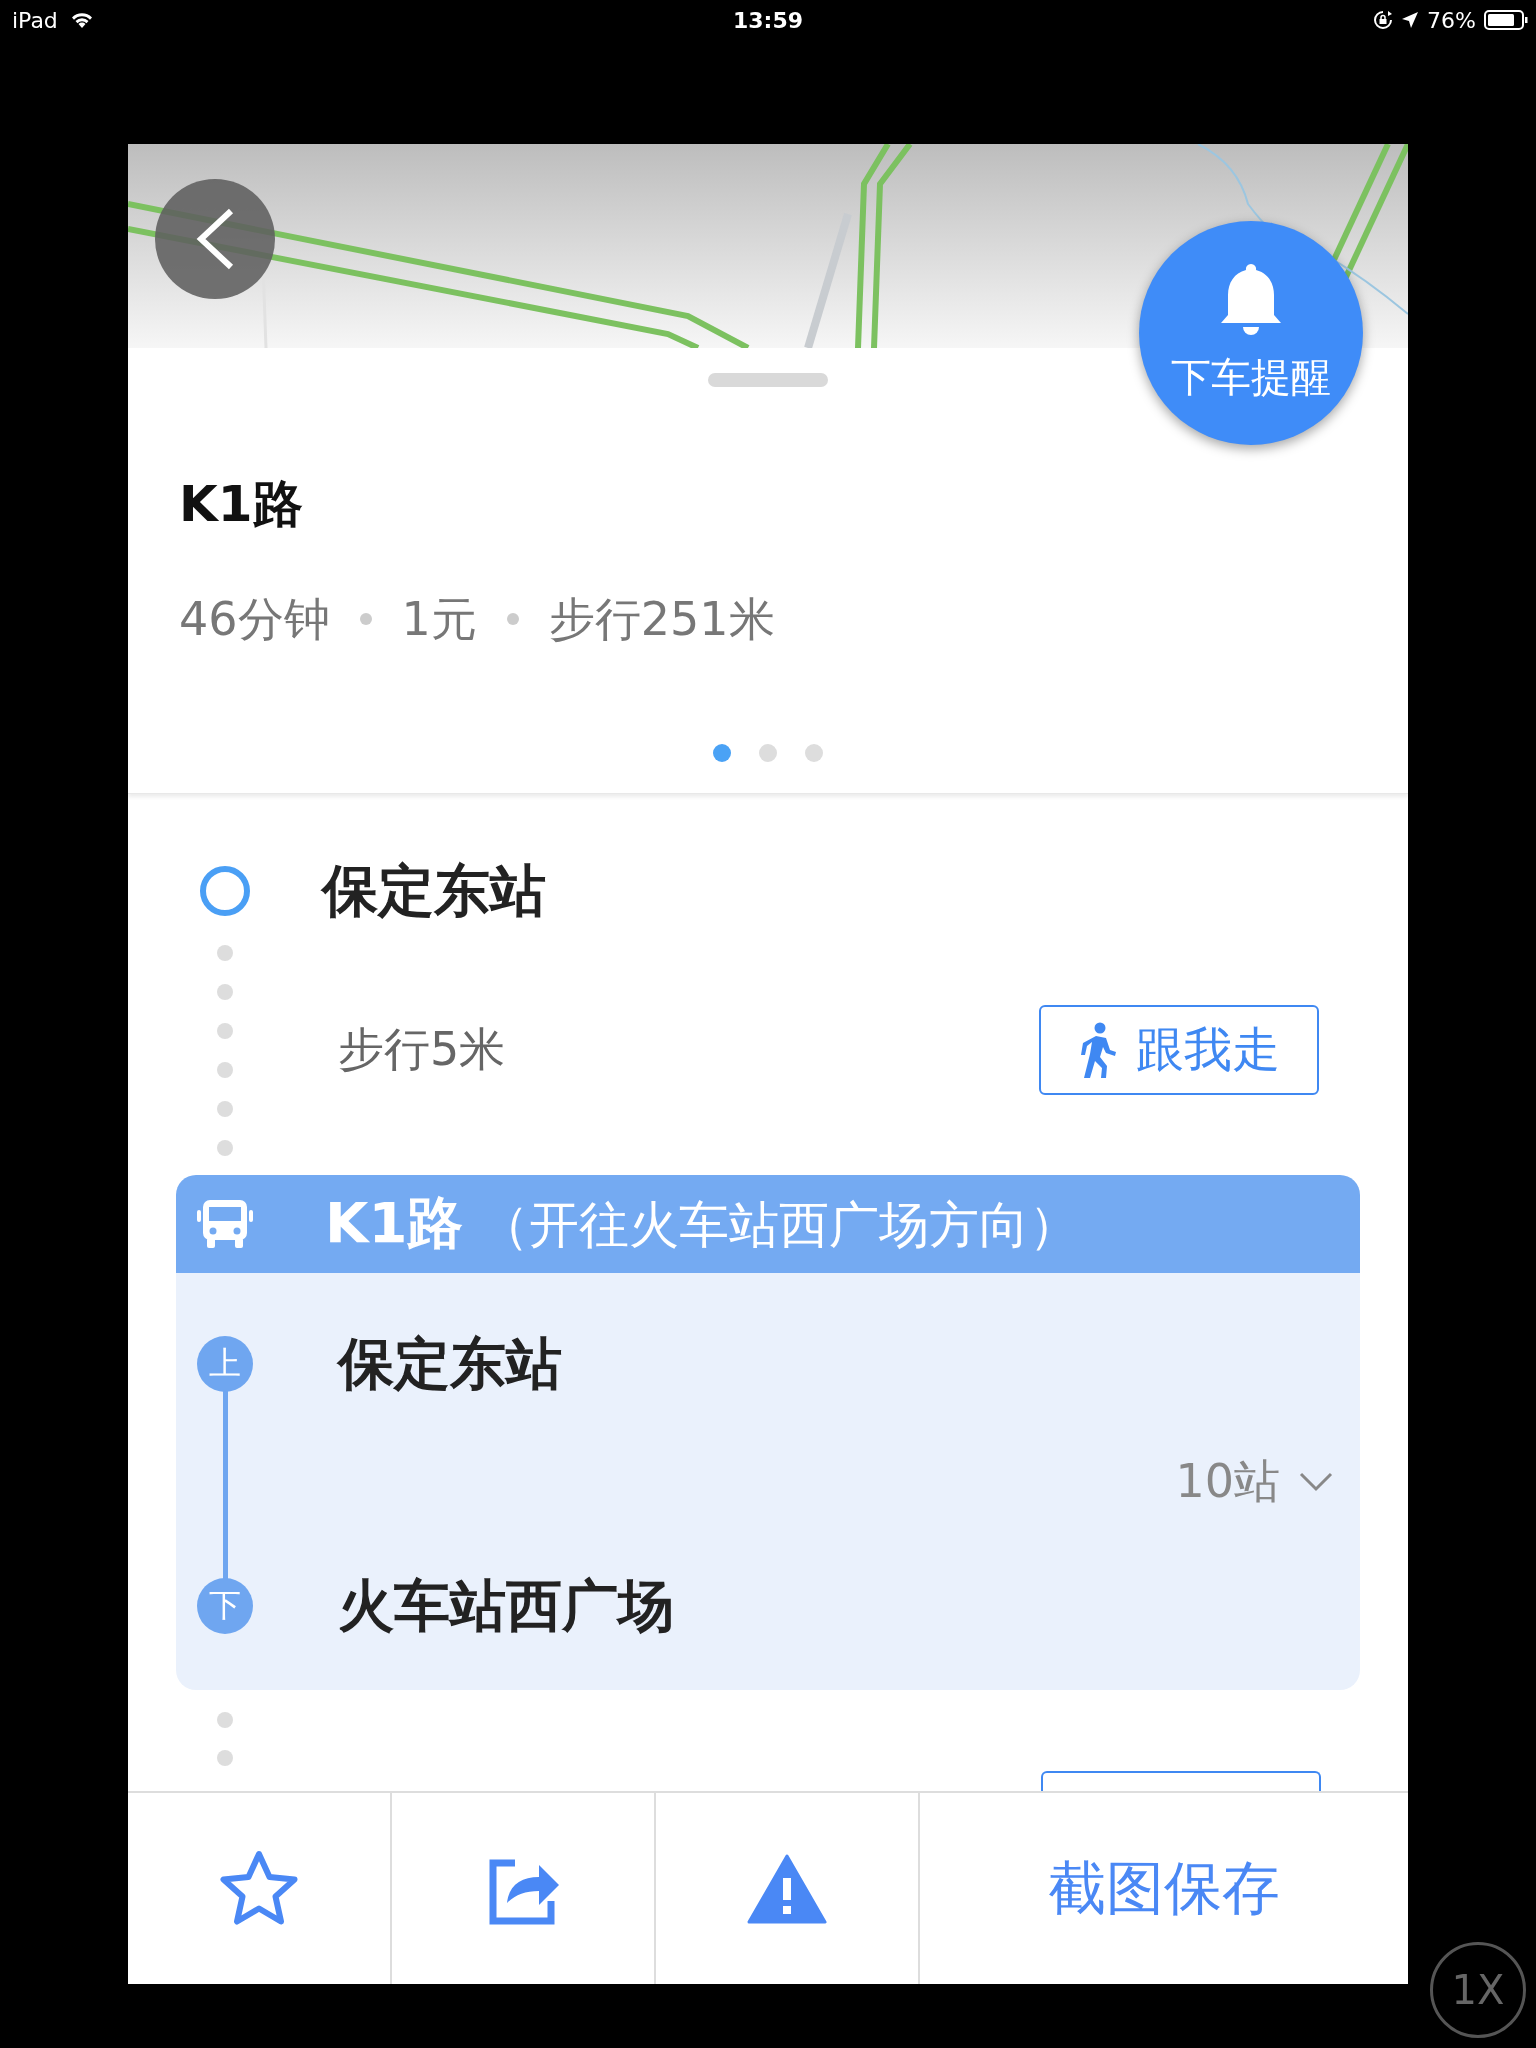 This screenshot has width=1536, height=2048. I want to click on chevron-icon, so click(1316, 1481).